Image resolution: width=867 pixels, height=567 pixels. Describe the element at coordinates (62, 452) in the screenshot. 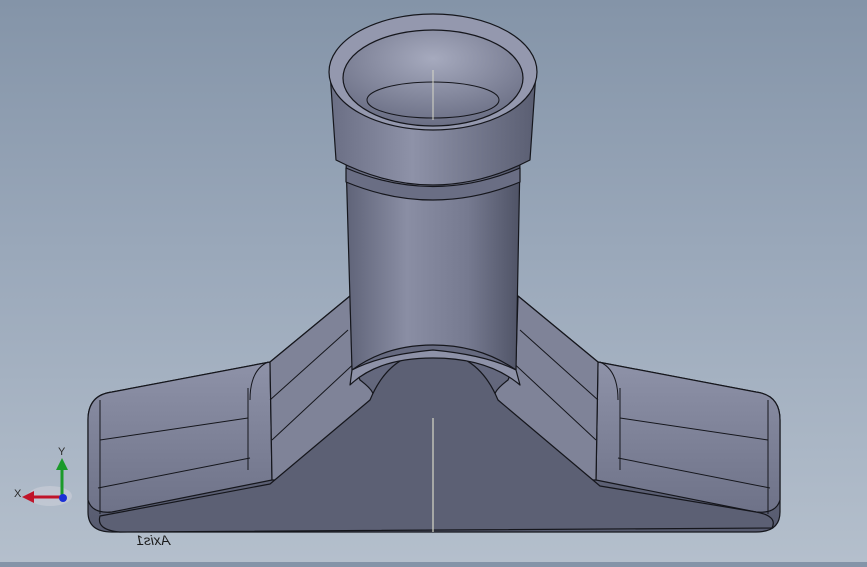

I see `y-axis-label: Y` at that location.